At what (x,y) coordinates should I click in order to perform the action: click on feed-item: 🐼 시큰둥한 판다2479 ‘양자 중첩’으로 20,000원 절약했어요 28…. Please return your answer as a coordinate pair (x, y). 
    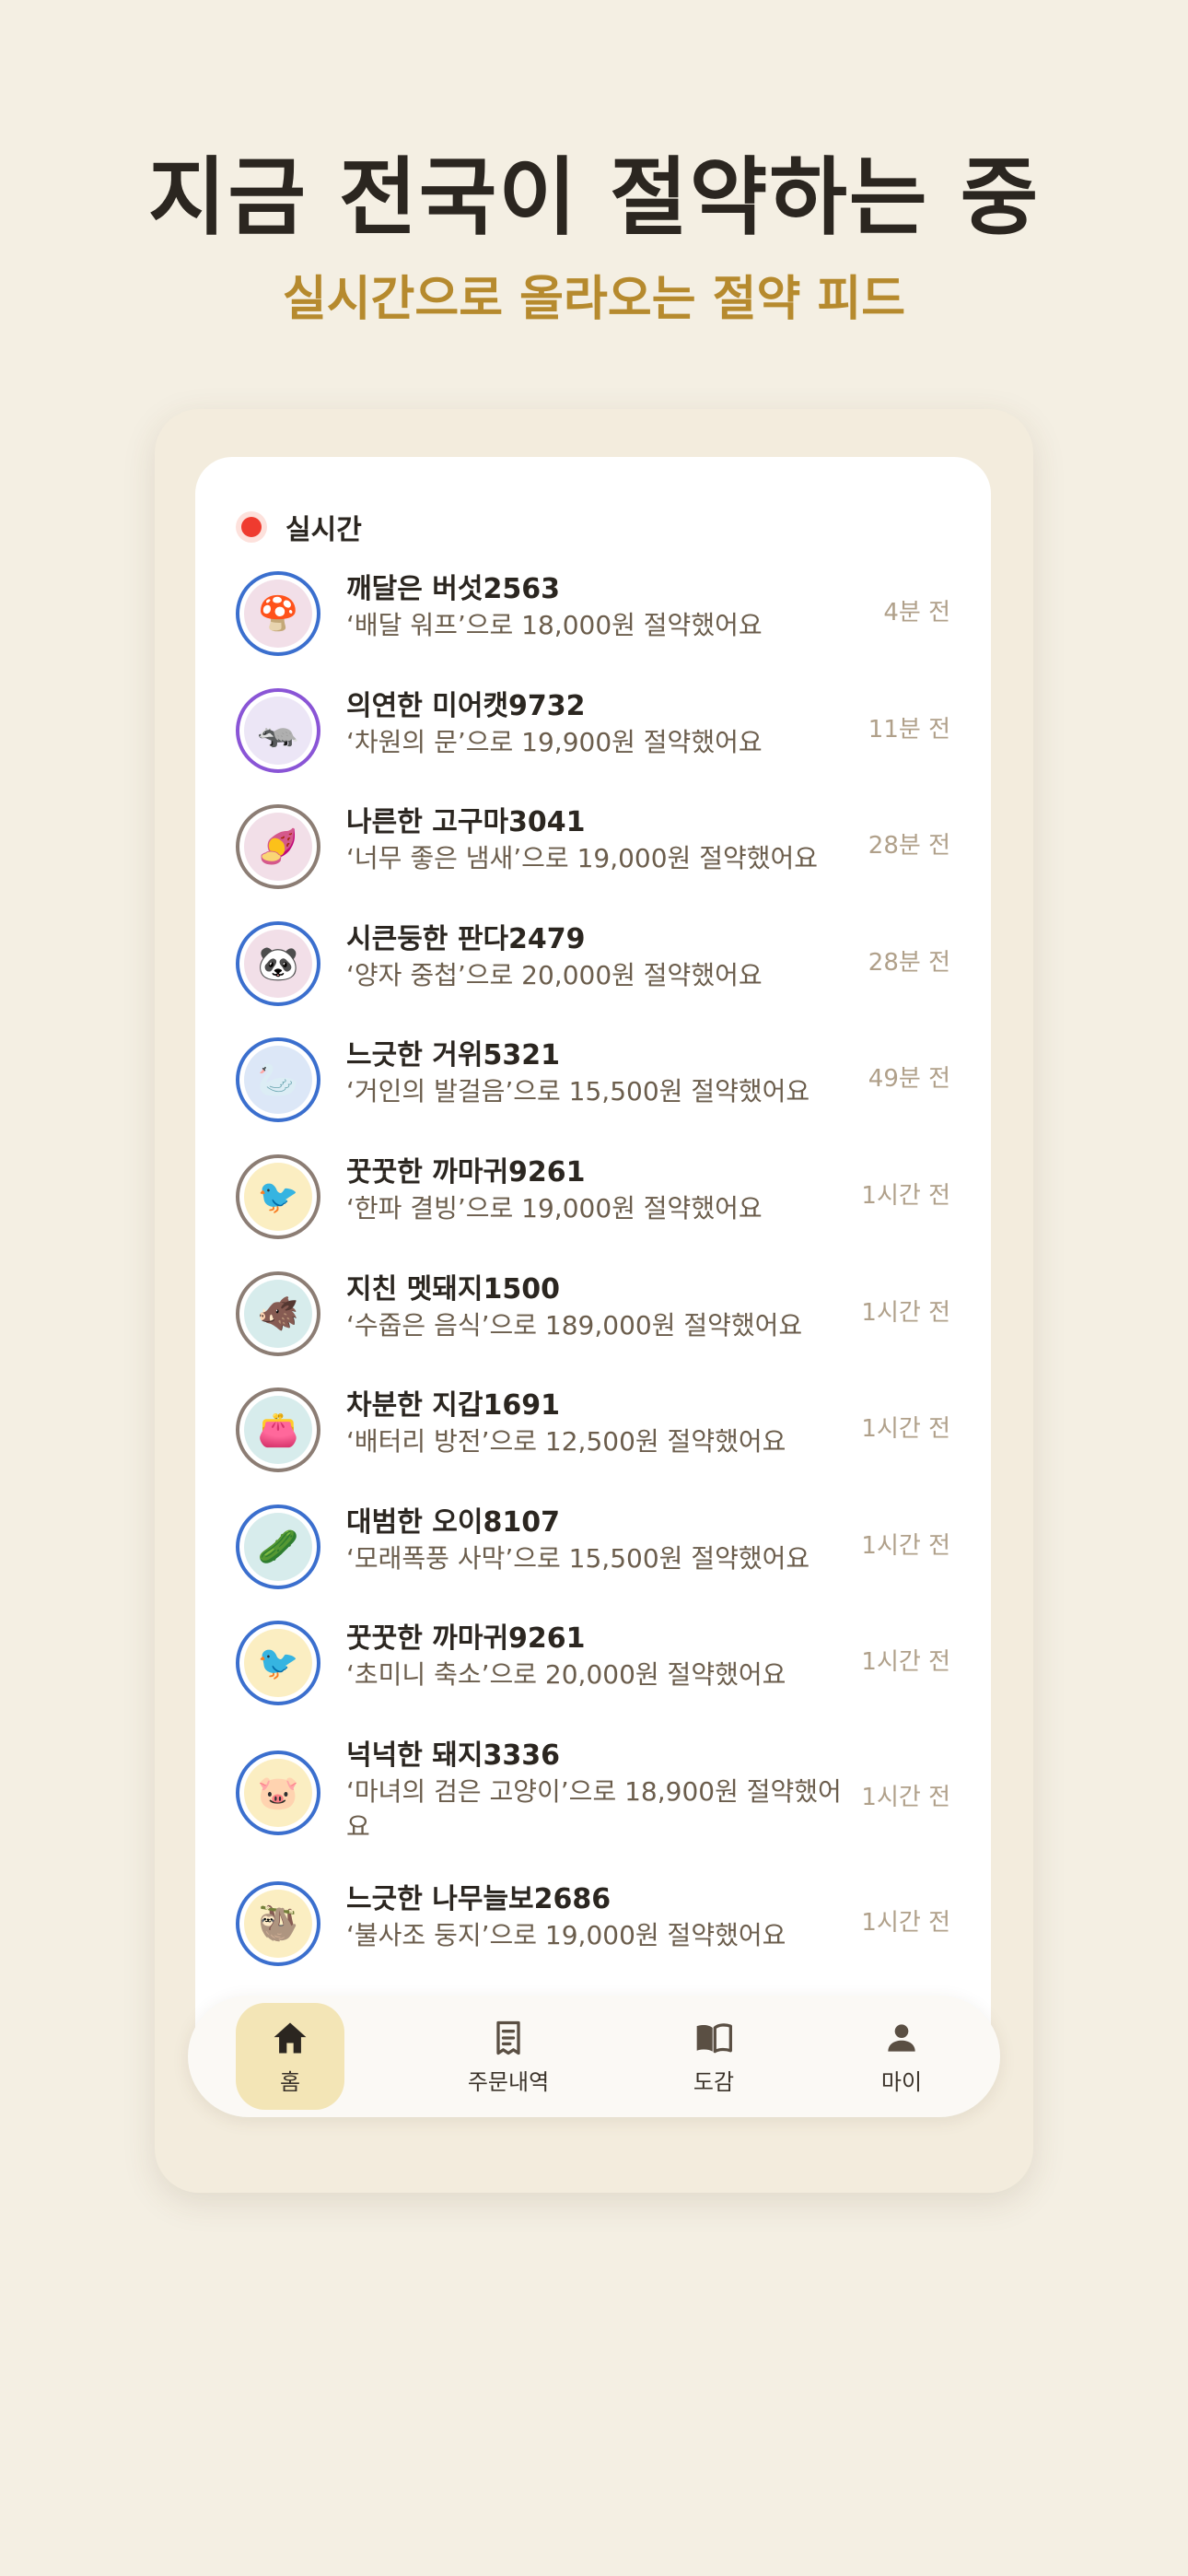
    Looking at the image, I should click on (593, 967).